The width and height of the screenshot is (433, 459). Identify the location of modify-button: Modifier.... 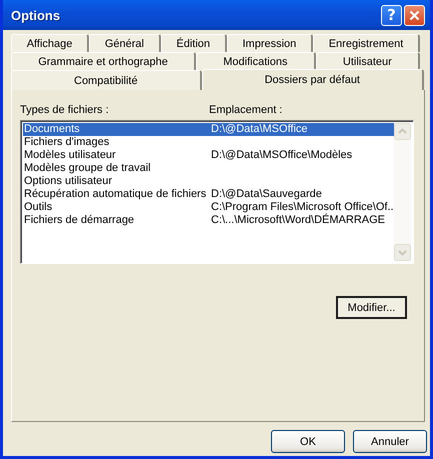
(371, 307).